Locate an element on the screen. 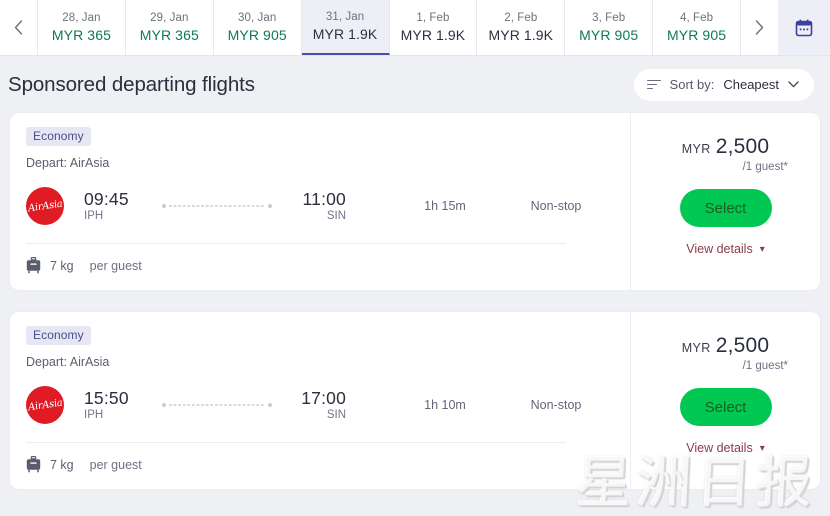 This screenshot has height=516, width=830. departure-time: 15:50 is located at coordinates (116, 399).